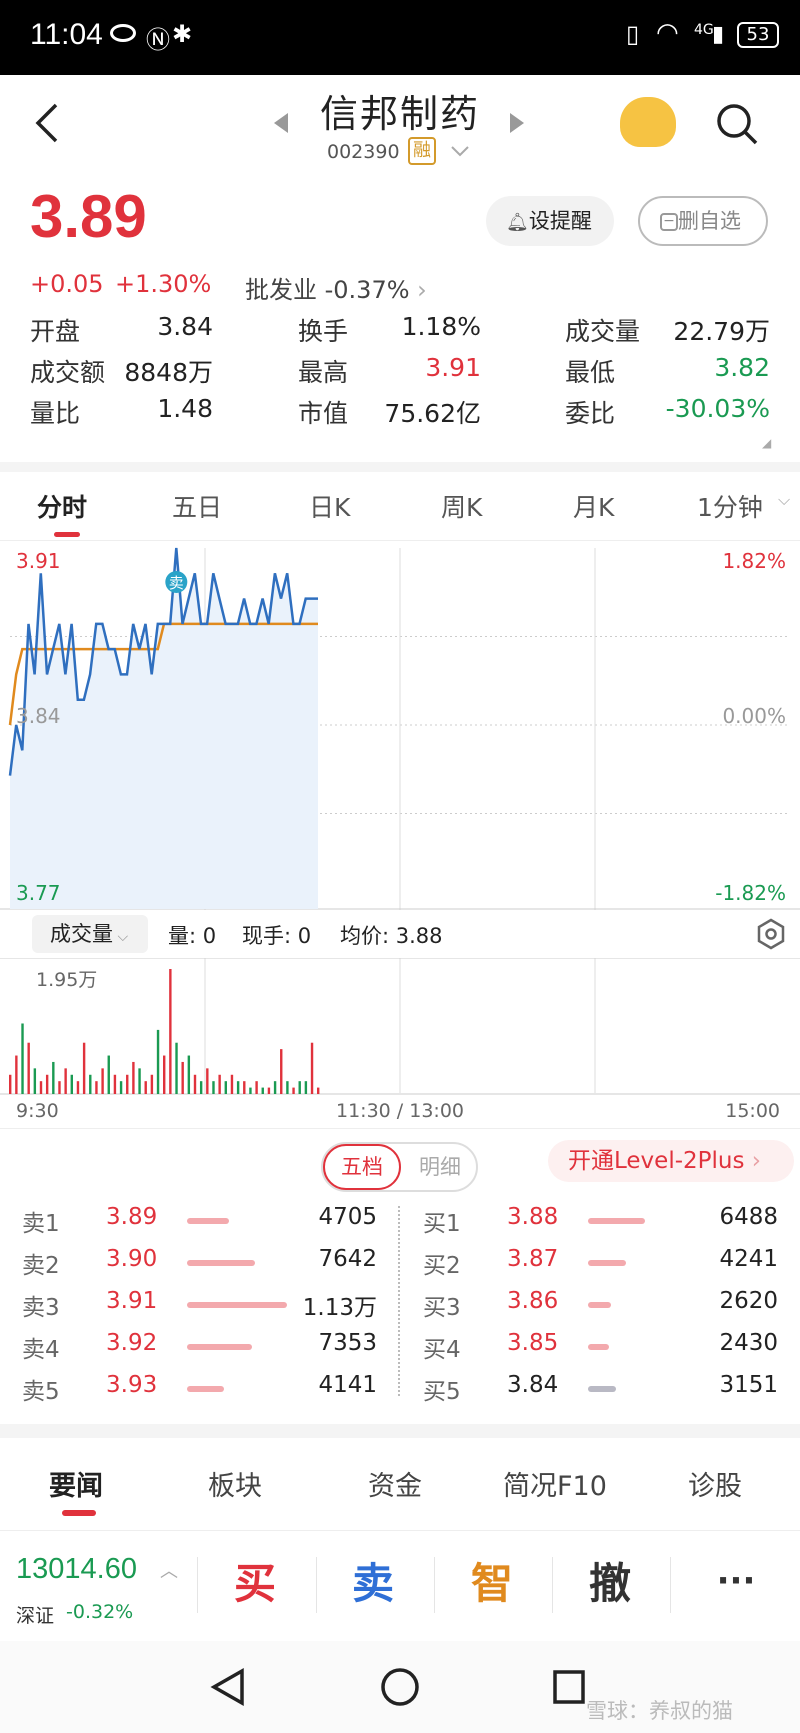  I want to click on watermark: 雪球：养叔的猫, so click(659, 1711).